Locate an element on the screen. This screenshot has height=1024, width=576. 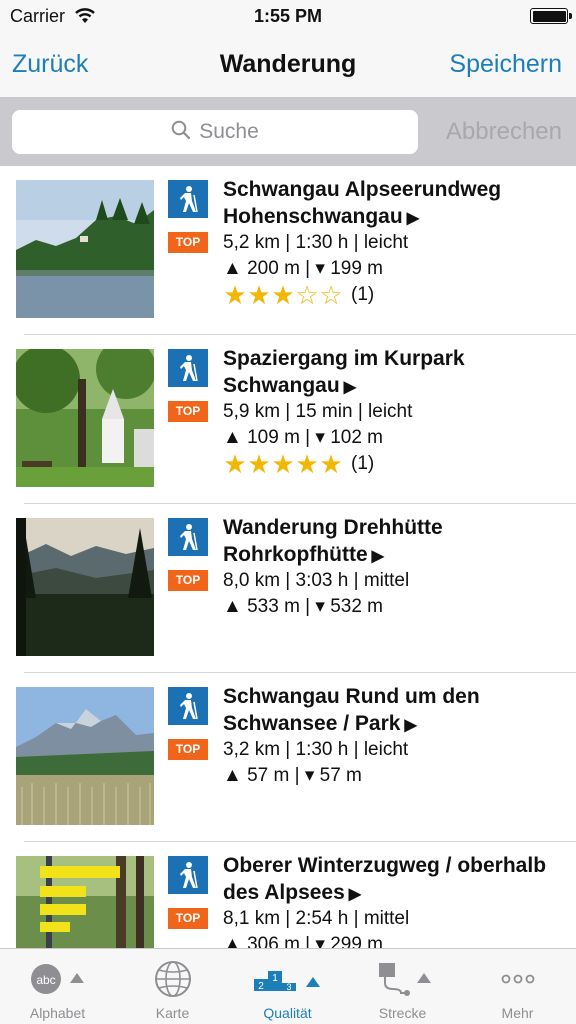
status-bar: Carrier 1:55 PM is located at coordinates (288, 17).